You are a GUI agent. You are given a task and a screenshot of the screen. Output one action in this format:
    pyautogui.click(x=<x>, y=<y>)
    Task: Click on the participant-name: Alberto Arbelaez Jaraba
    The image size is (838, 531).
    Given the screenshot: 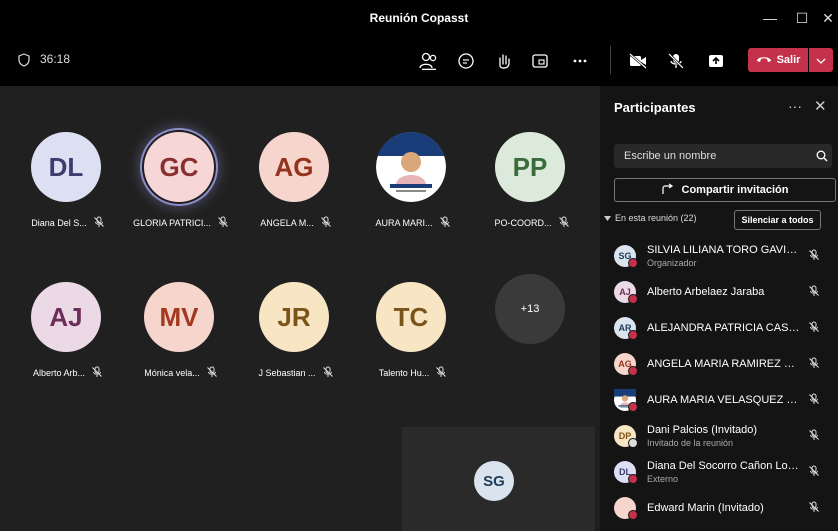 What is the action you would take?
    pyautogui.click(x=706, y=292)
    